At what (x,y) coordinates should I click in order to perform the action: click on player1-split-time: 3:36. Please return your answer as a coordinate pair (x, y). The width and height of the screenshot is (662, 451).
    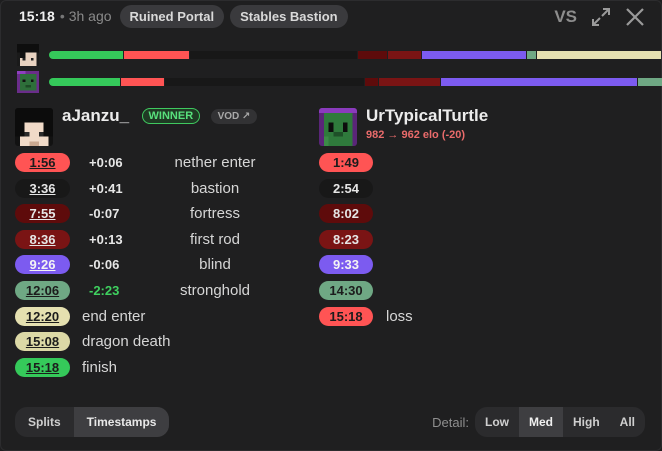
    Looking at the image, I should click on (42, 188).